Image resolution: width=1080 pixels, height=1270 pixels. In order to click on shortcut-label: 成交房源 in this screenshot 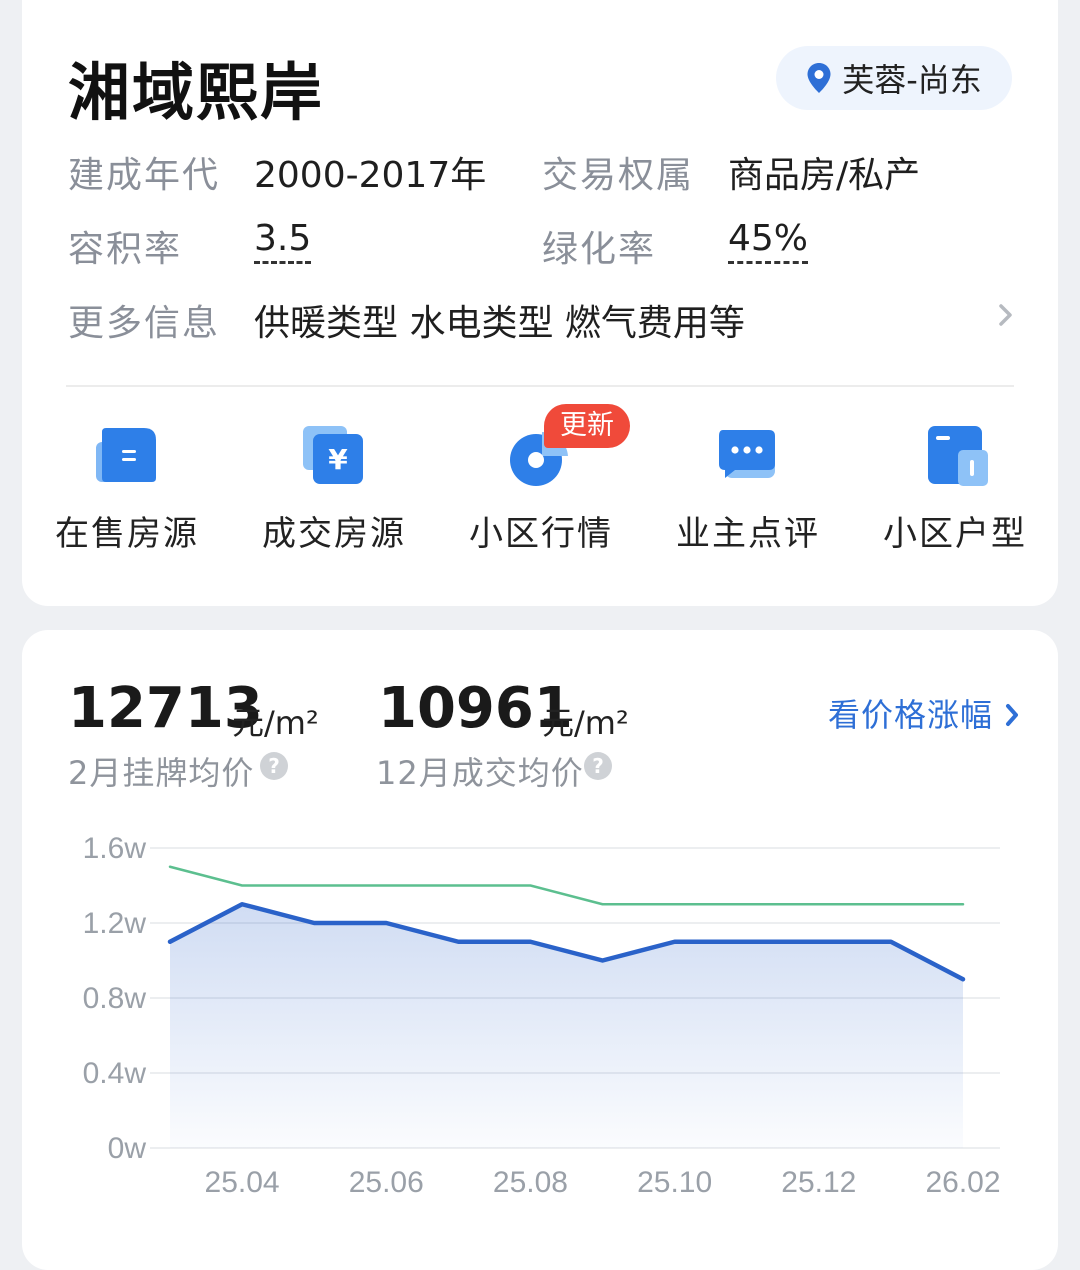, I will do `click(334, 530)`.